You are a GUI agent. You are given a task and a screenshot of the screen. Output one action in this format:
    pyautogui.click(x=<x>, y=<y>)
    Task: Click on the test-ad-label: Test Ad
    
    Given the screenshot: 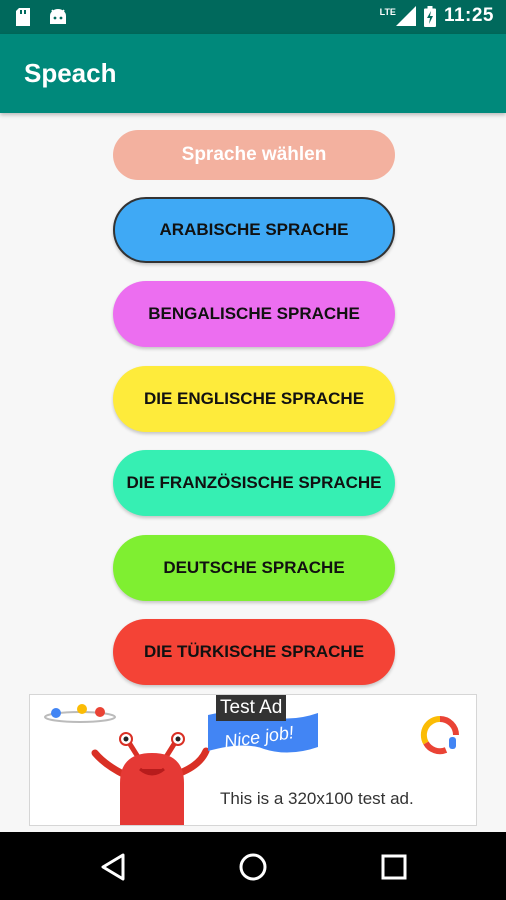 What is the action you would take?
    pyautogui.click(x=251, y=708)
    